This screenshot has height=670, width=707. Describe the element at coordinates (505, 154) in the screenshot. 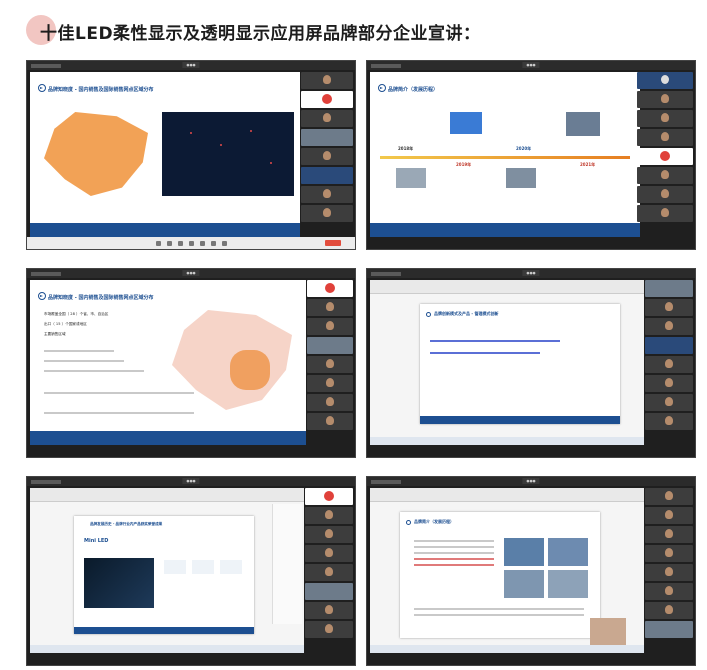

I see `presentation-slide: 品牌简介（发展历程） 2018年 2019年 2020年 2021年` at that location.